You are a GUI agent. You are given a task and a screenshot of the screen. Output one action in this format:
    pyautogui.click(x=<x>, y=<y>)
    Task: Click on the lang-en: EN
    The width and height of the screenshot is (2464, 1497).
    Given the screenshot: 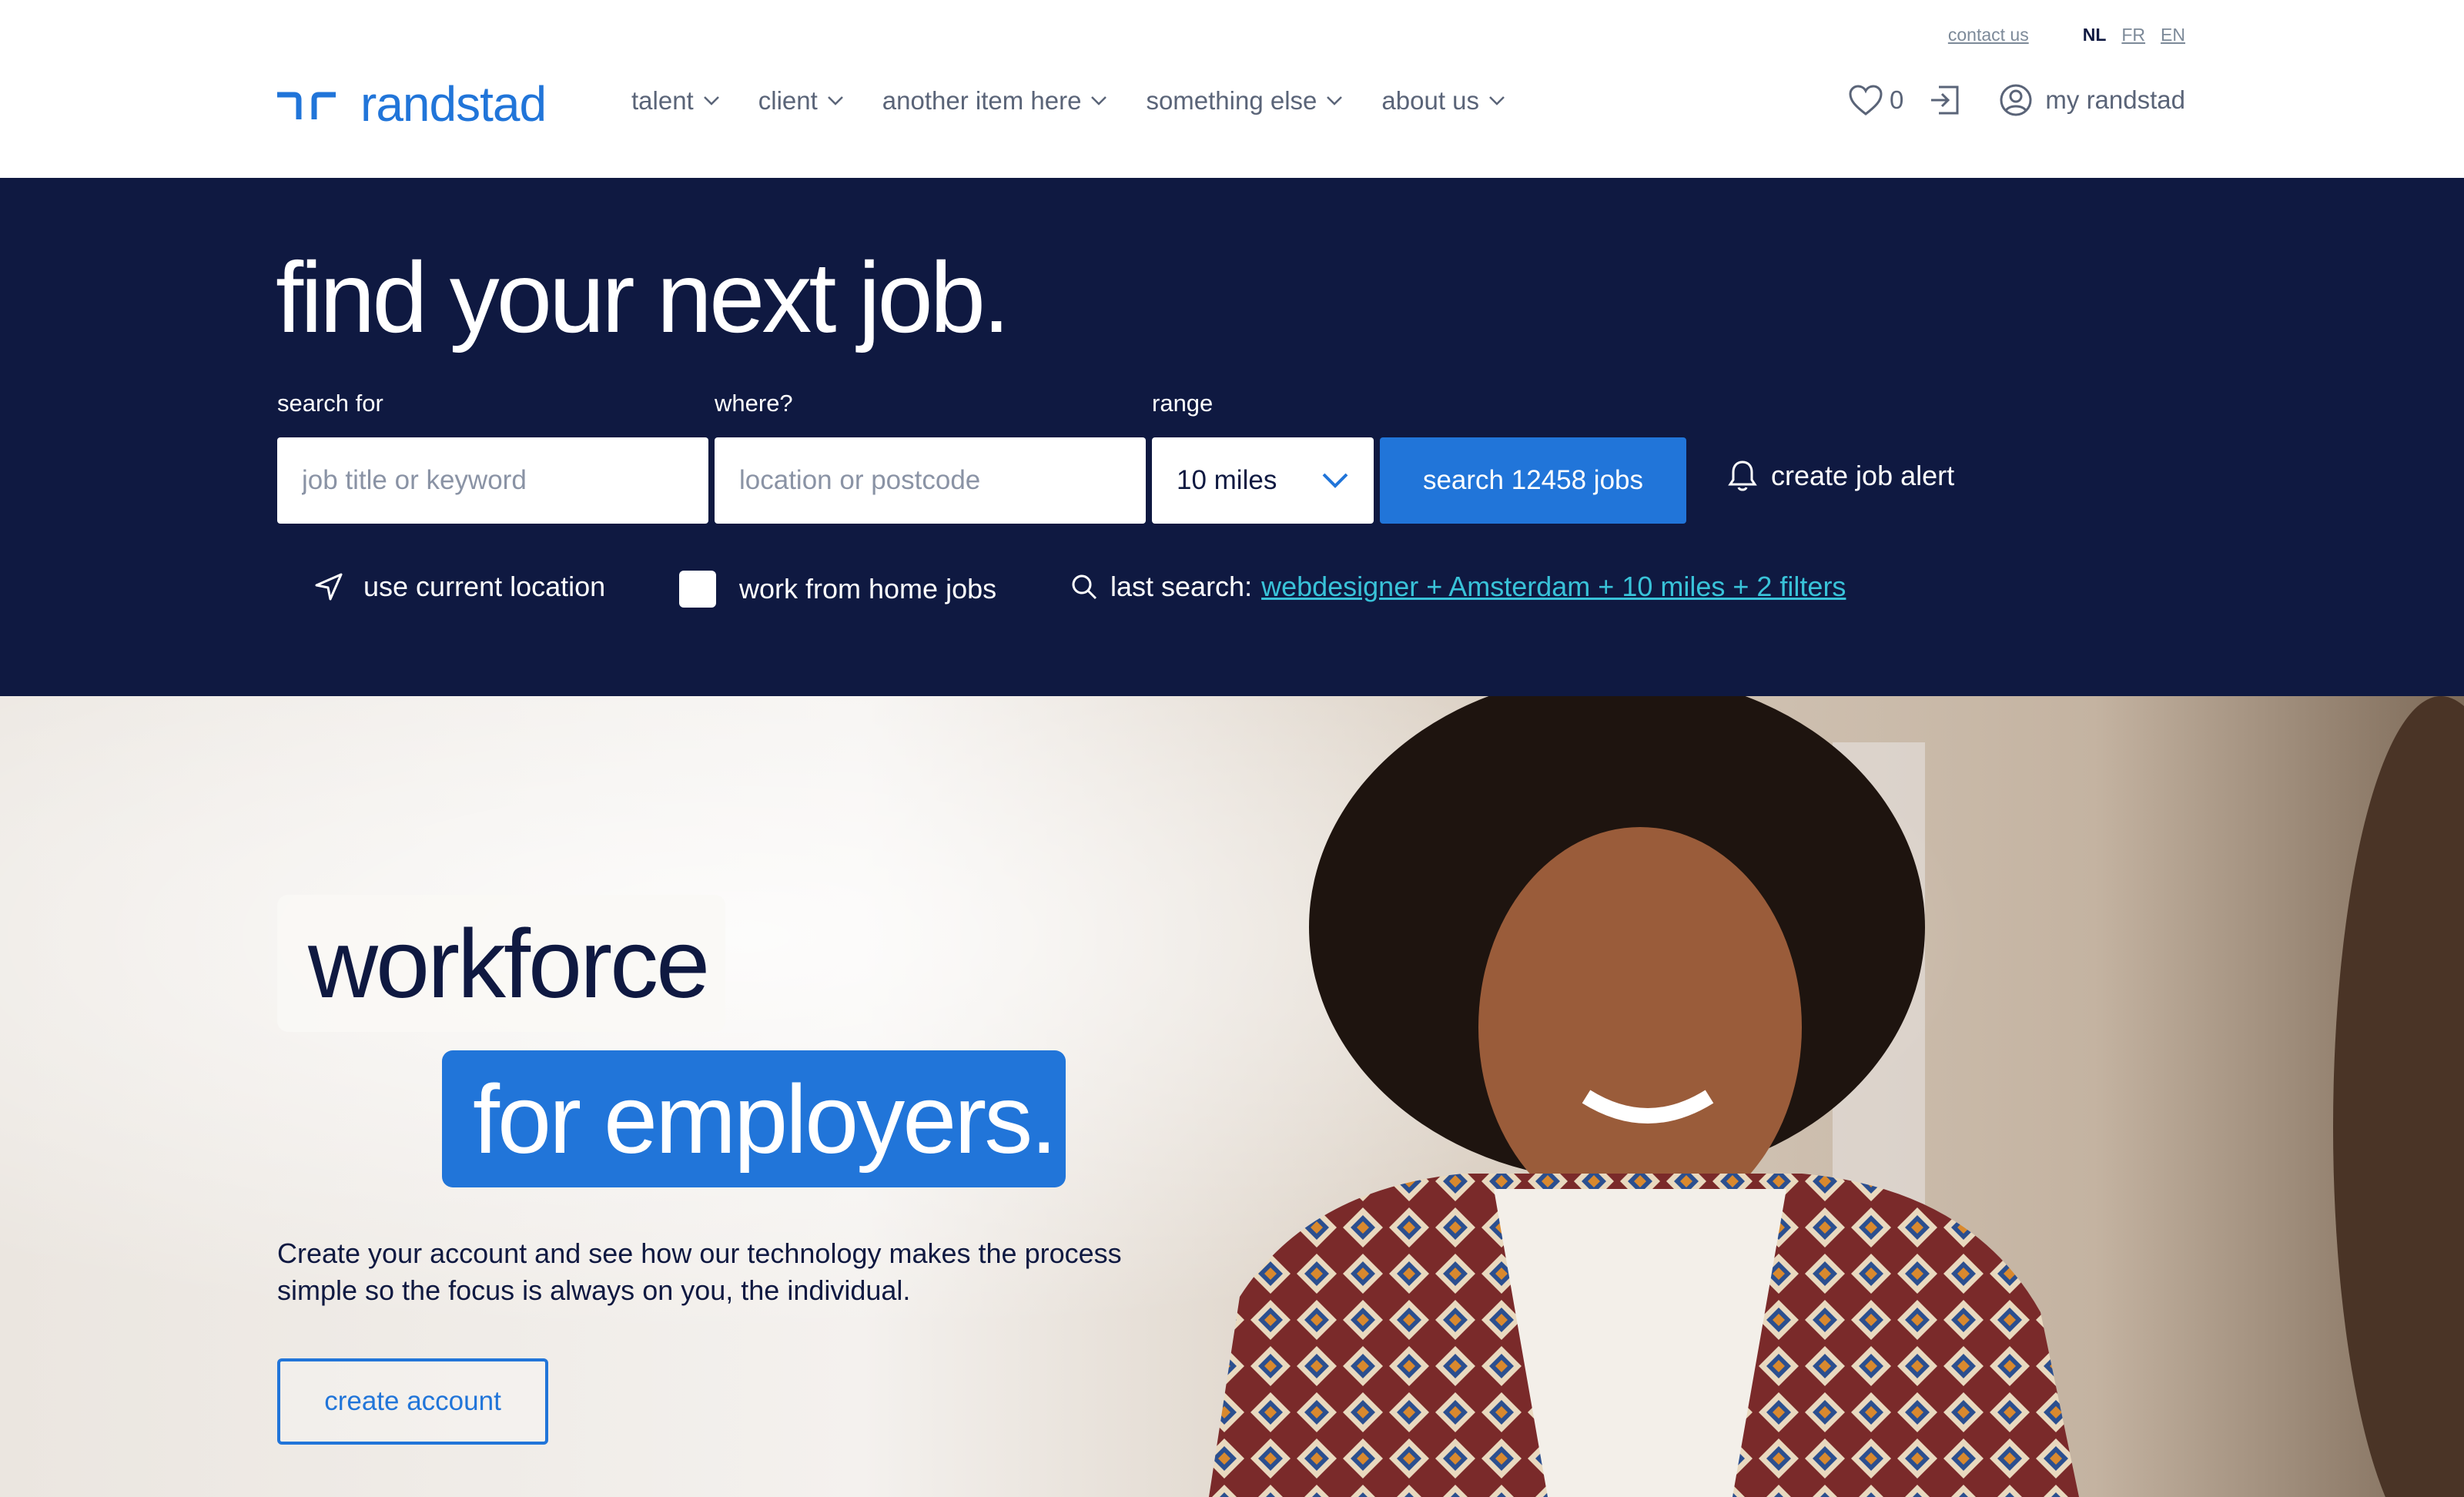 What is the action you would take?
    pyautogui.click(x=2173, y=35)
    